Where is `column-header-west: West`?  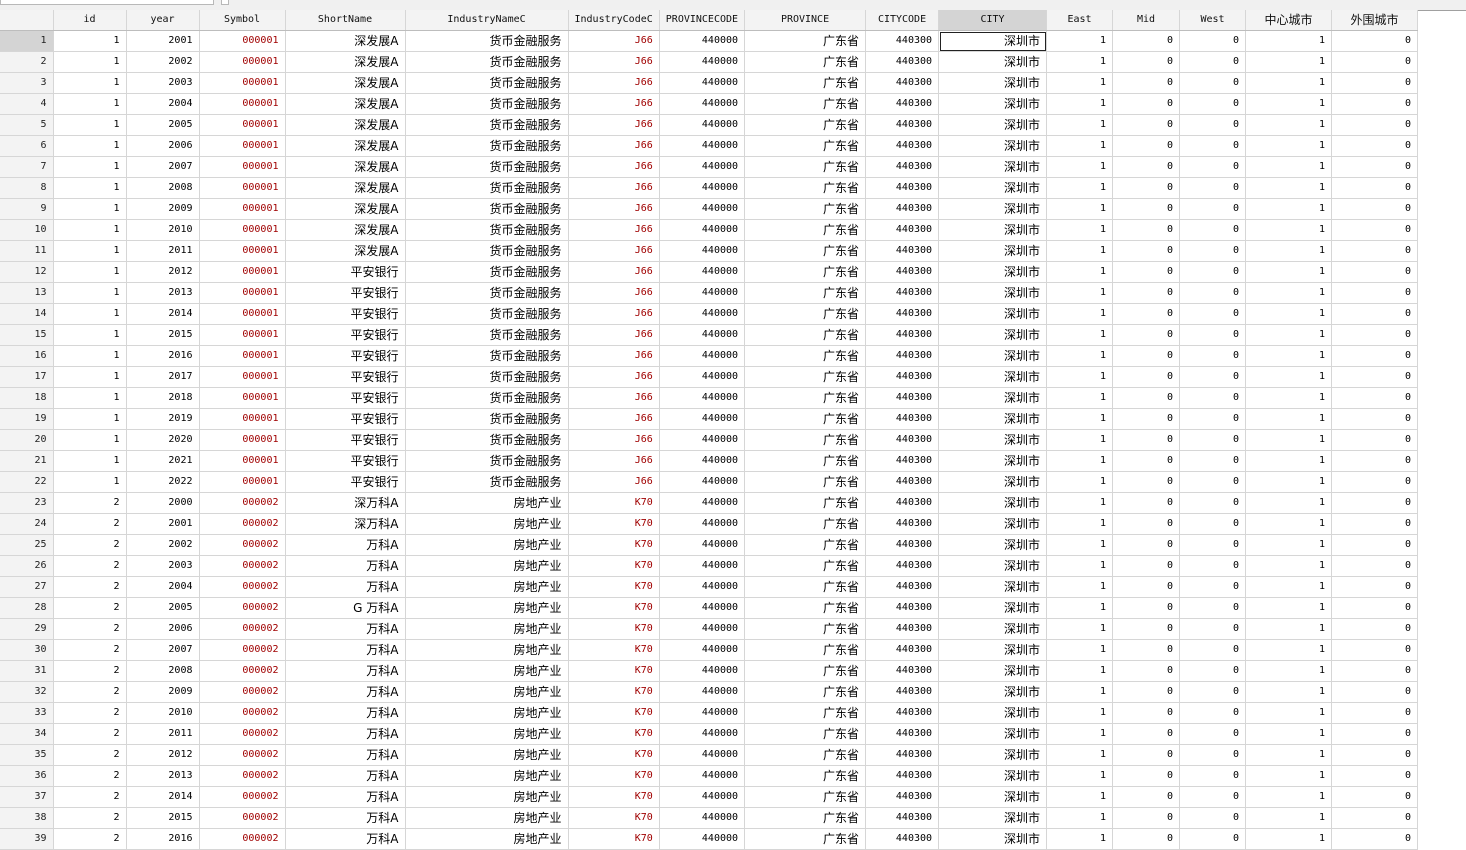
column-header-west: West is located at coordinates (1213, 20).